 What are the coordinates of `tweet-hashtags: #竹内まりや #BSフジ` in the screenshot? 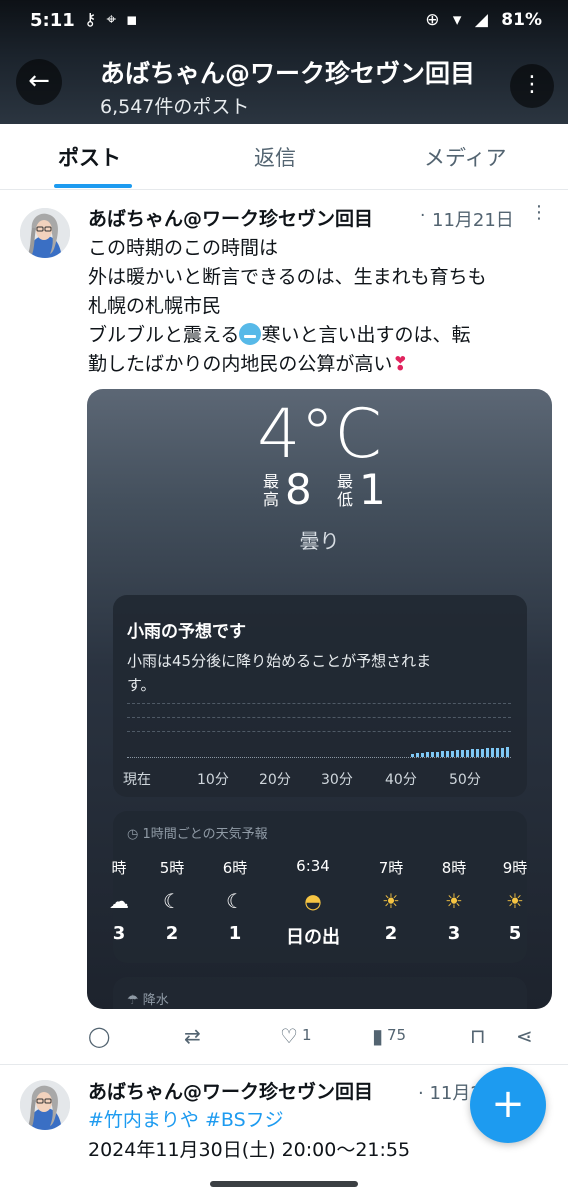 It's located at (186, 1118).